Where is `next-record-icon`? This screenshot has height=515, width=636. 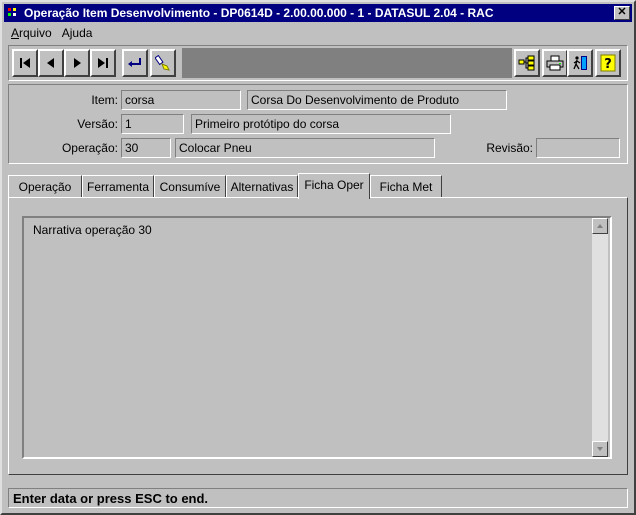
next-record-icon is located at coordinates (77, 63).